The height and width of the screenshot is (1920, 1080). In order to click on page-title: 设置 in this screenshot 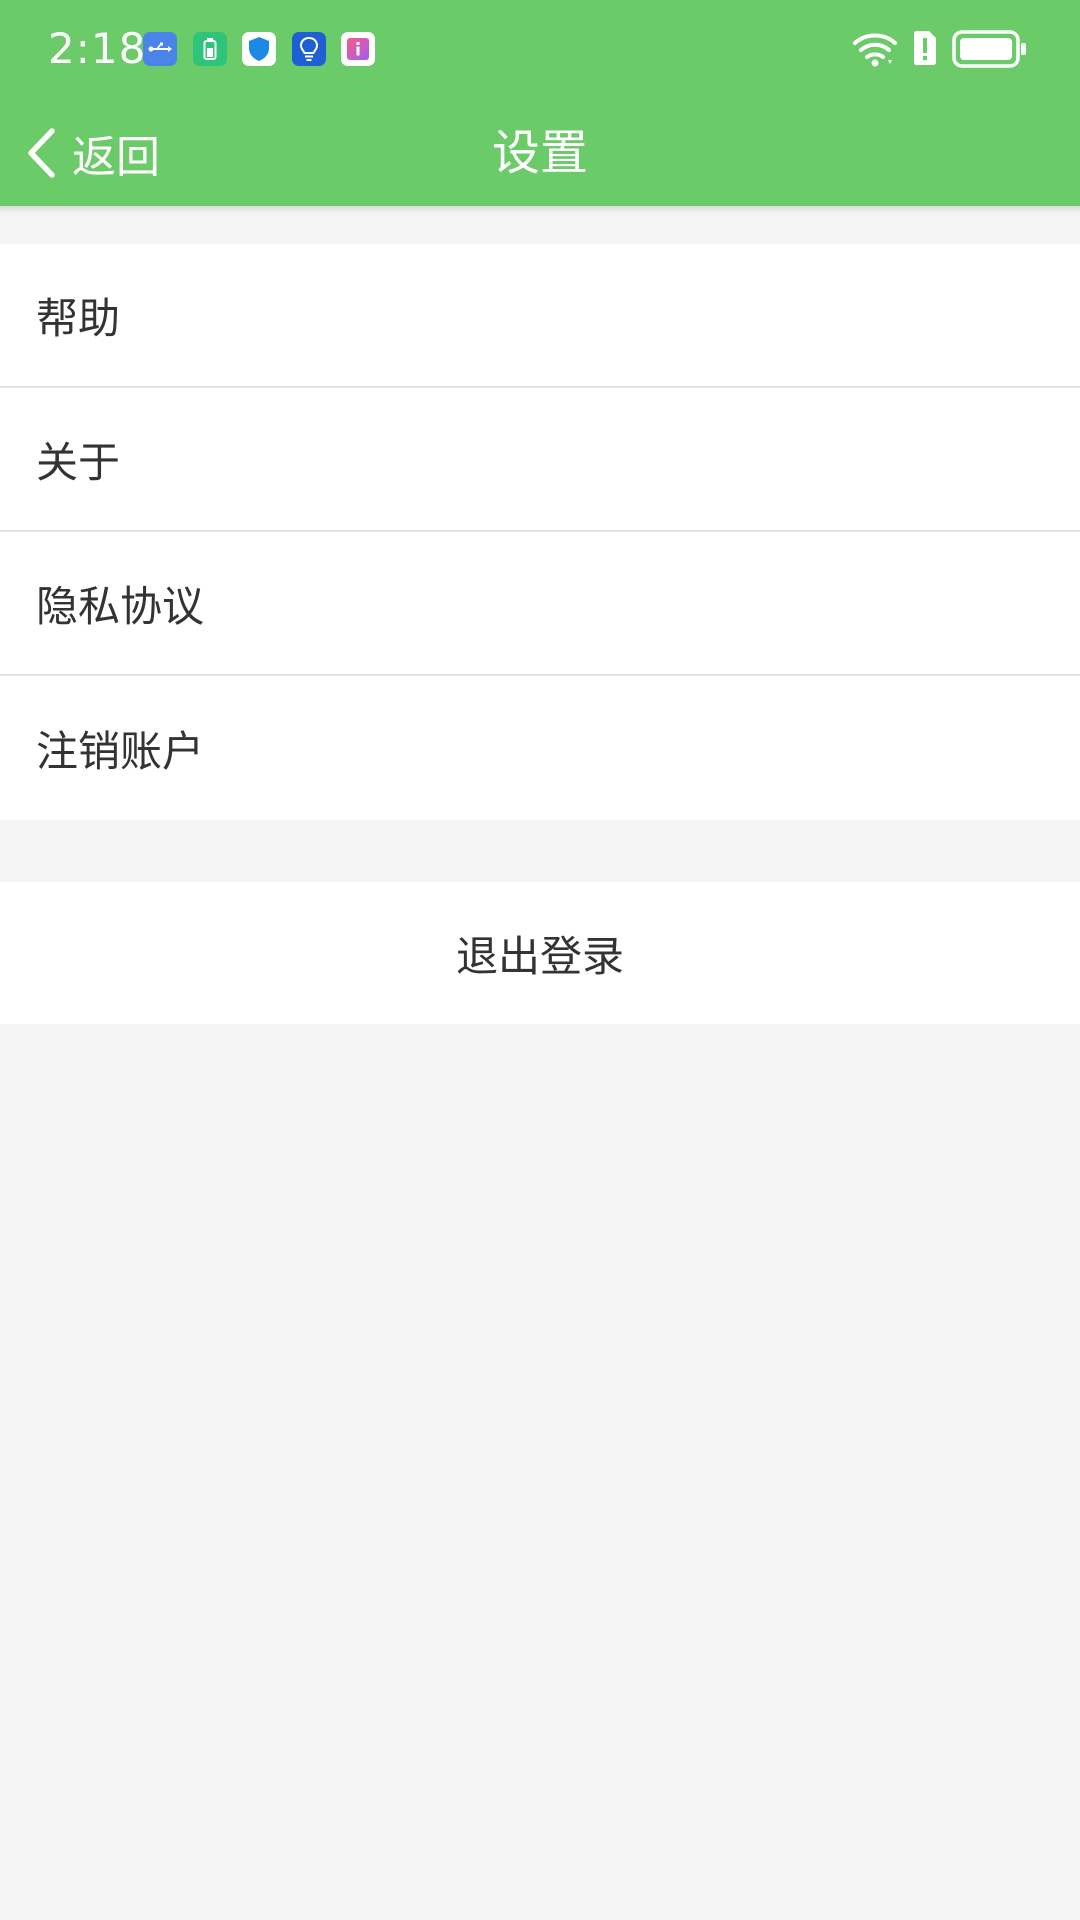, I will do `click(539, 153)`.